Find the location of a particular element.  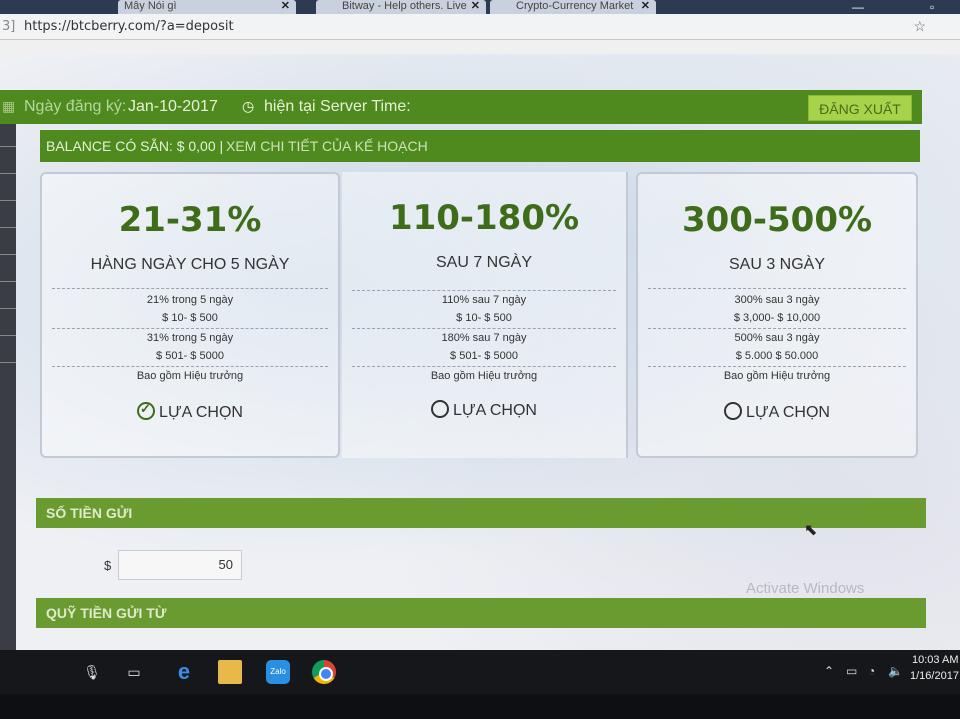

plan-line: $ 3,000- $ 10,000 is located at coordinates (777, 318).